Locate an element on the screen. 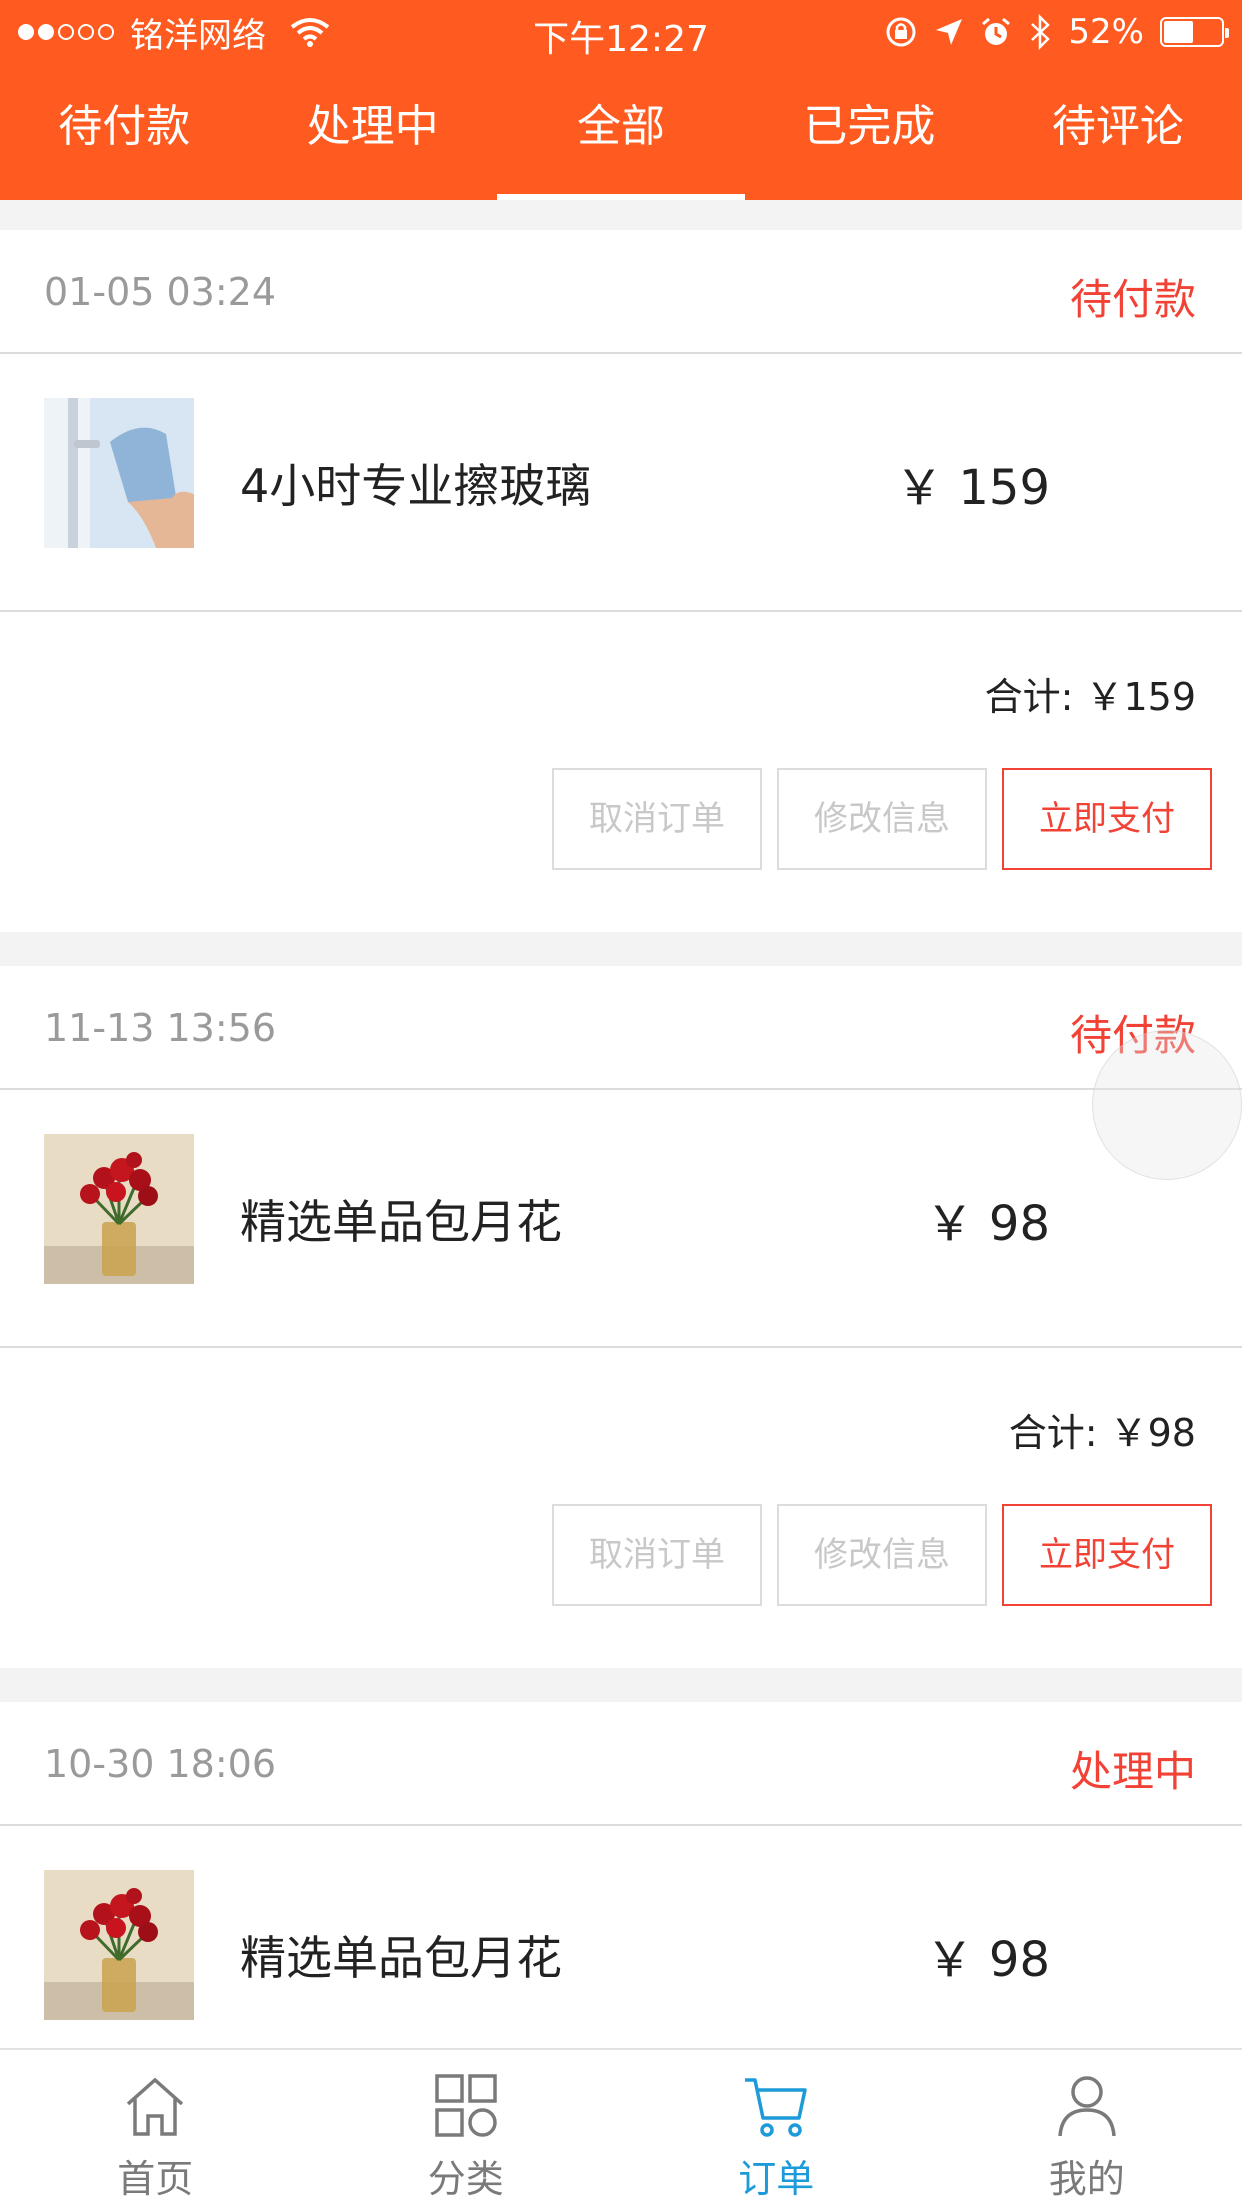 The image size is (1242, 2208). nav-label: 我的 is located at coordinates (1086, 2179).